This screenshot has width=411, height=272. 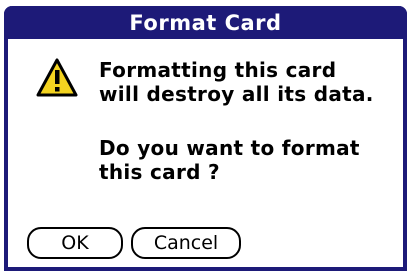 What do you see at coordinates (57, 77) in the screenshot?
I see `warning-icon` at bounding box center [57, 77].